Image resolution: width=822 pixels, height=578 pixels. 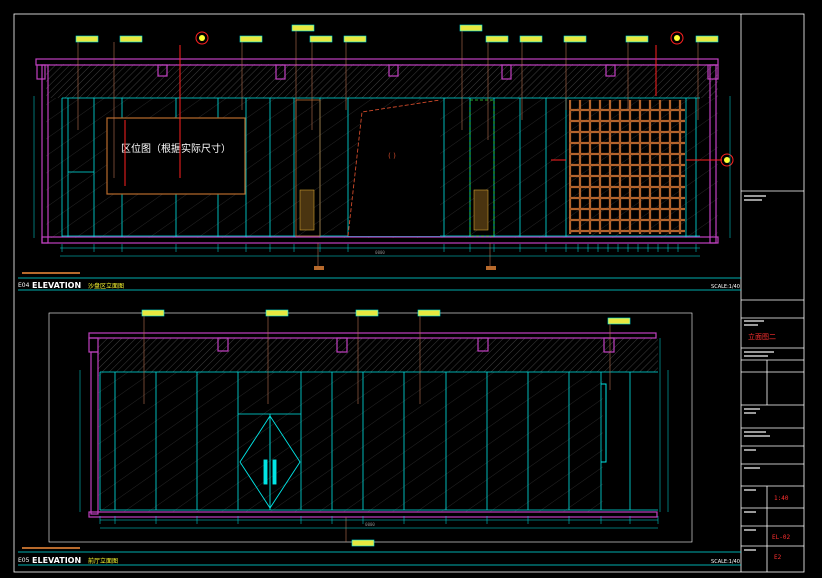 What do you see at coordinates (781, 537) in the screenshot?
I see `sheet-code: EL-02` at bounding box center [781, 537].